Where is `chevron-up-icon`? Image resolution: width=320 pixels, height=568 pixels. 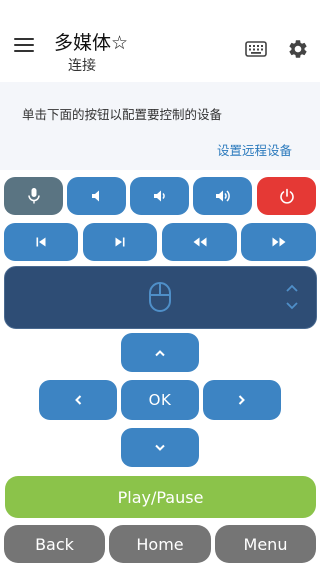 chevron-up-icon is located at coordinates (160, 352).